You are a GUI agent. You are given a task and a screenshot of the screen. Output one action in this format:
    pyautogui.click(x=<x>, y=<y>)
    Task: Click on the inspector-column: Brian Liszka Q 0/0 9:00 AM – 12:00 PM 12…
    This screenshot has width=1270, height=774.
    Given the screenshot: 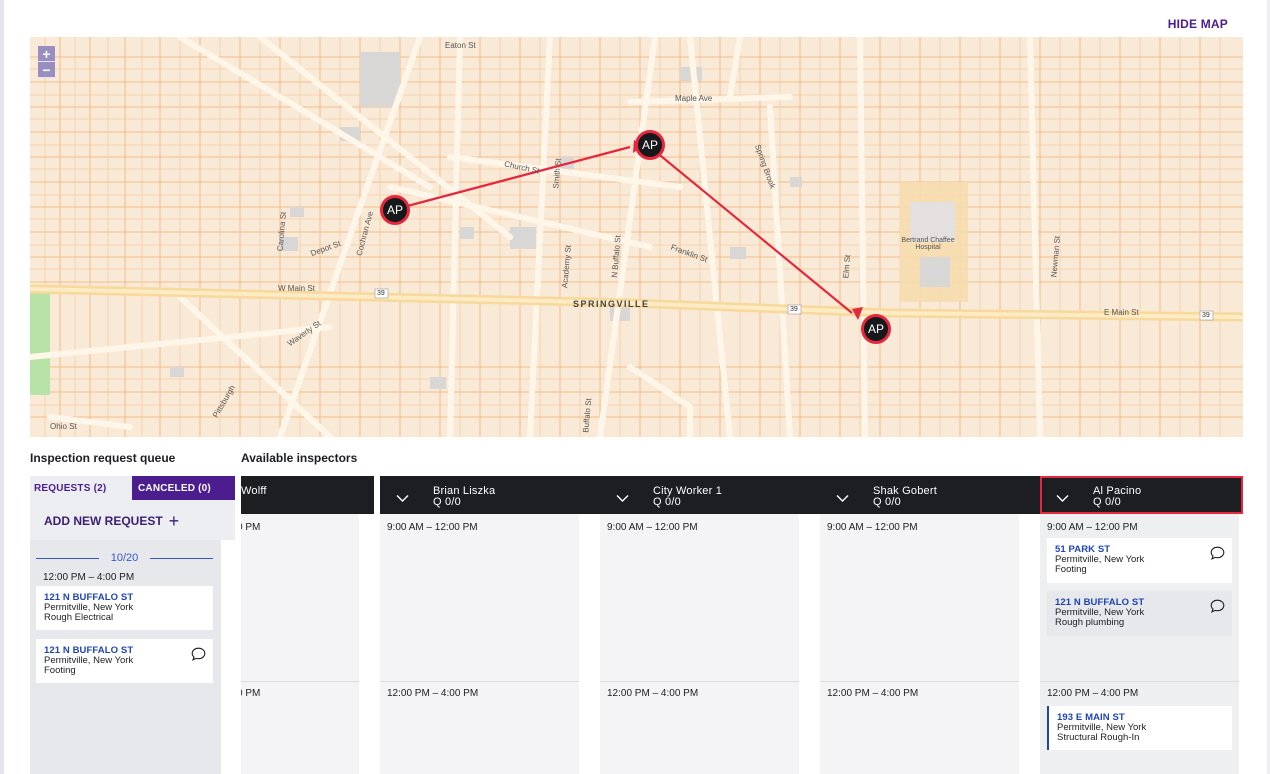 What is the action you would take?
    pyautogui.click(x=497, y=625)
    